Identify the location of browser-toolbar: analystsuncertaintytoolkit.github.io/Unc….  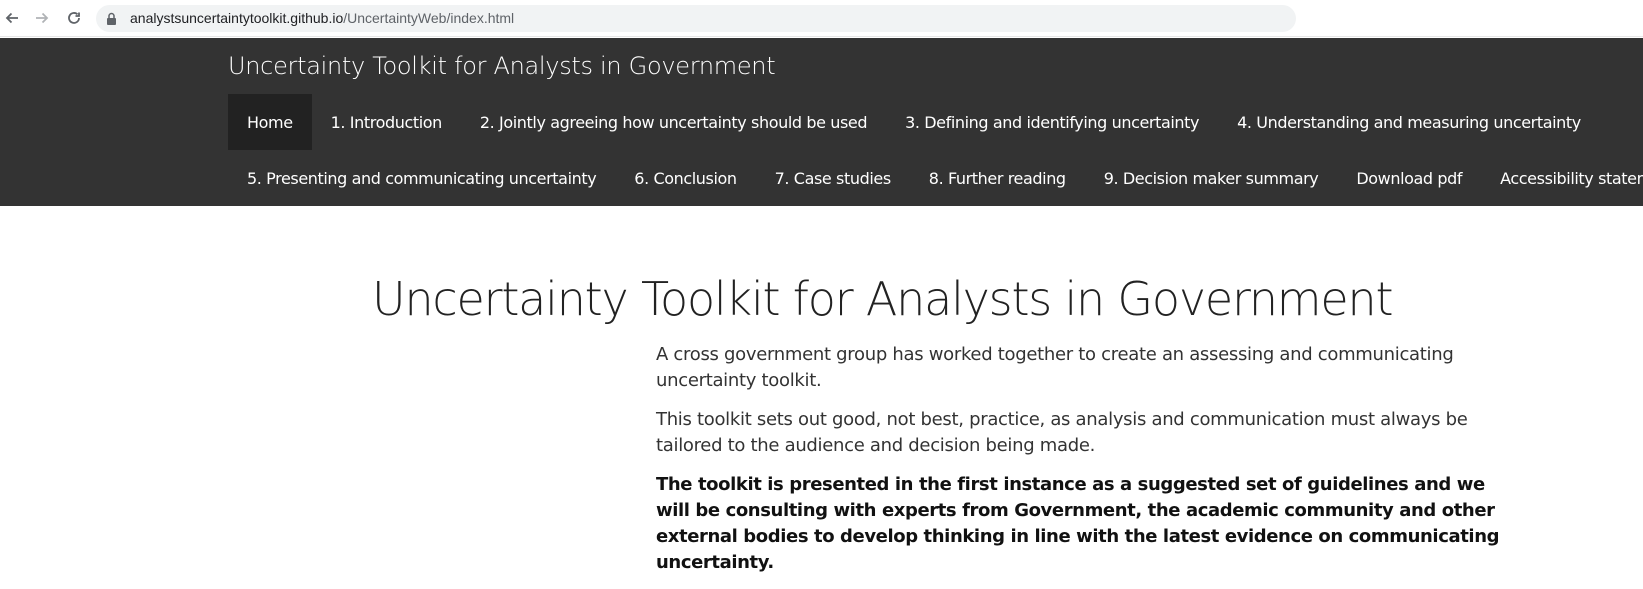
(821, 18).